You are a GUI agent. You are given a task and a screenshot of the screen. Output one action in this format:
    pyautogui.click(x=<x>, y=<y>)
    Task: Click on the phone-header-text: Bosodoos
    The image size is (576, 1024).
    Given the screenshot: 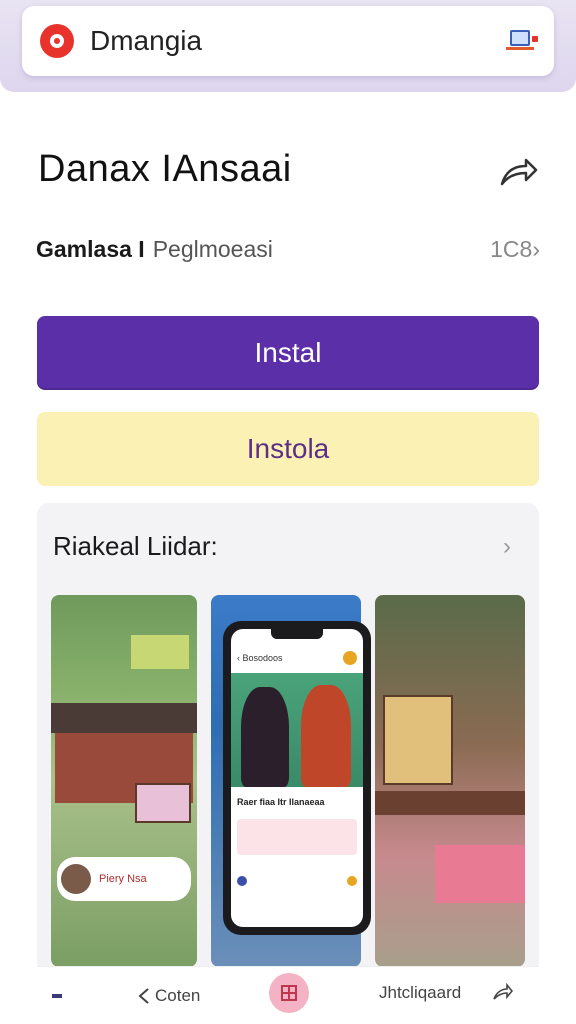 What is the action you would take?
    pyautogui.click(x=262, y=658)
    